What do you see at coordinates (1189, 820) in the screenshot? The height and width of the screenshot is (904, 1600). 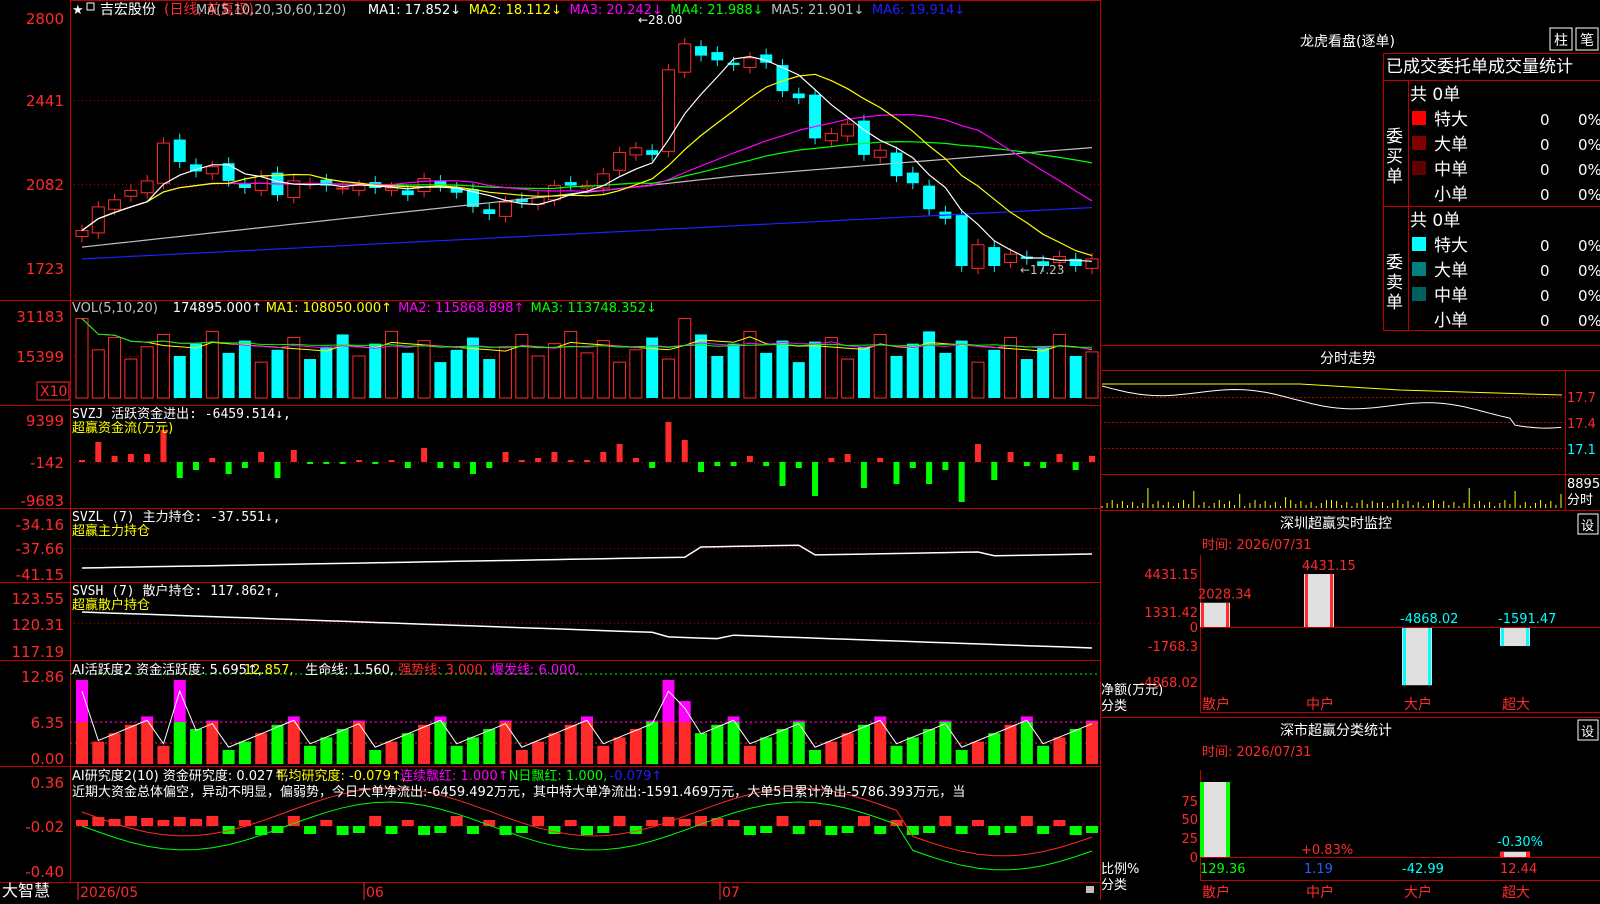 I see `class-ytick: 50` at bounding box center [1189, 820].